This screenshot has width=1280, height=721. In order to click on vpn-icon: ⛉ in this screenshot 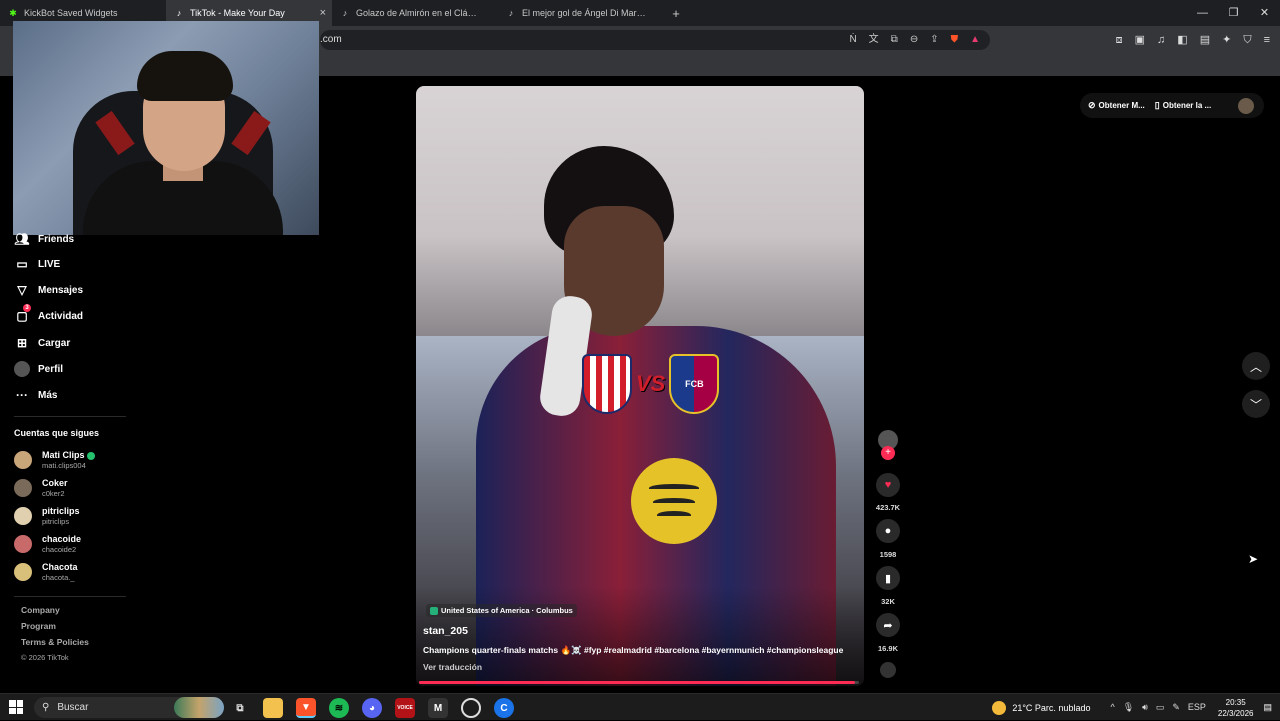, I will do `click(1247, 40)`.